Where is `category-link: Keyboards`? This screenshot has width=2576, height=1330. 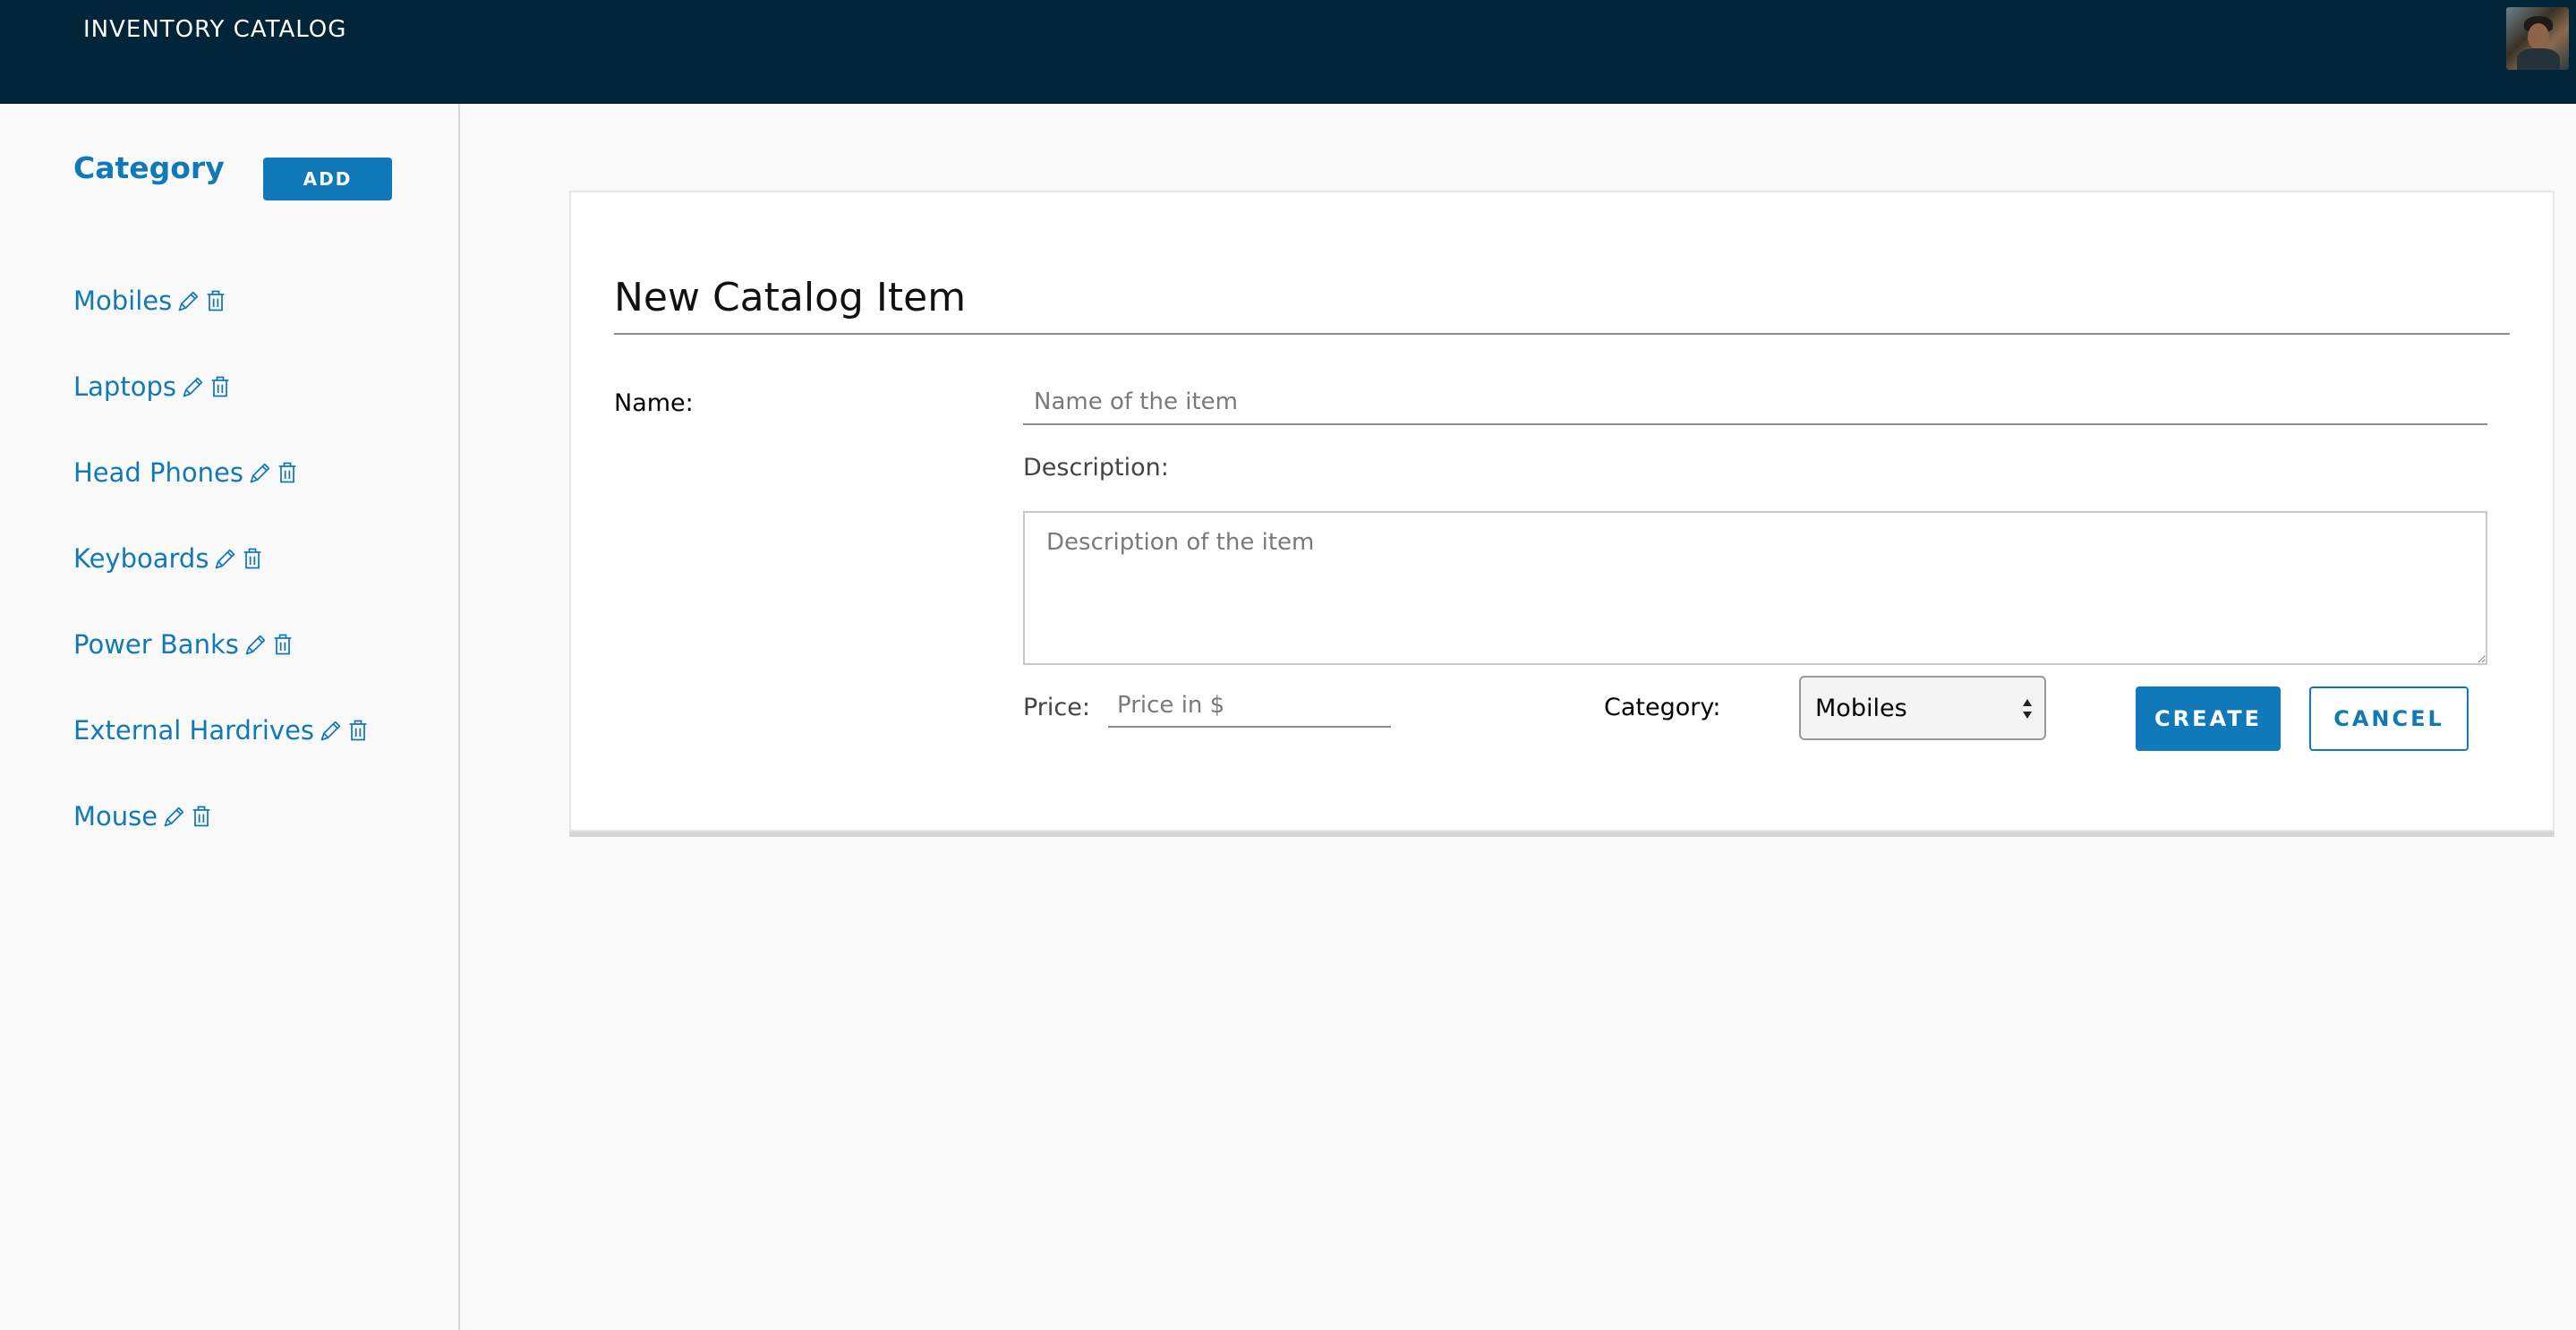
category-link: Keyboards is located at coordinates (141, 558).